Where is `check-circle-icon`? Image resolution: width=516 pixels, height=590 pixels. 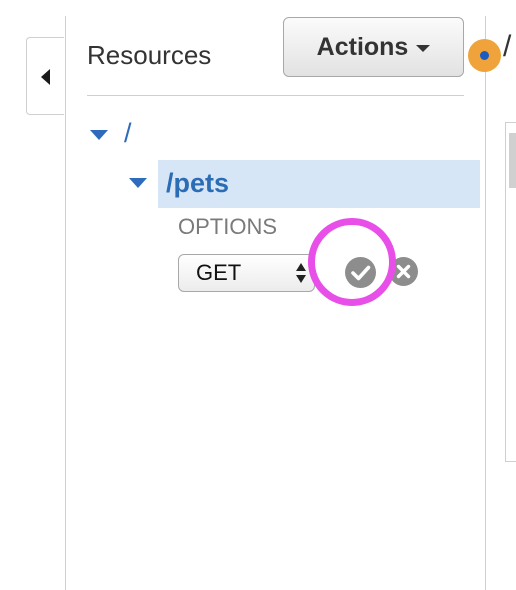 check-circle-icon is located at coordinates (360, 272).